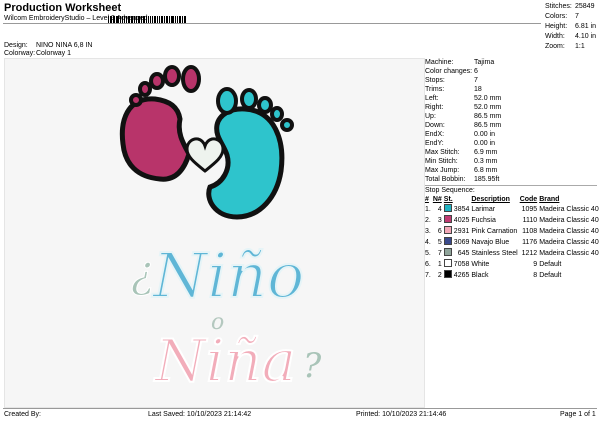 The width and height of the screenshot is (600, 424). What do you see at coordinates (439, 209) in the screenshot?
I see `cell-needle: 4` at bounding box center [439, 209].